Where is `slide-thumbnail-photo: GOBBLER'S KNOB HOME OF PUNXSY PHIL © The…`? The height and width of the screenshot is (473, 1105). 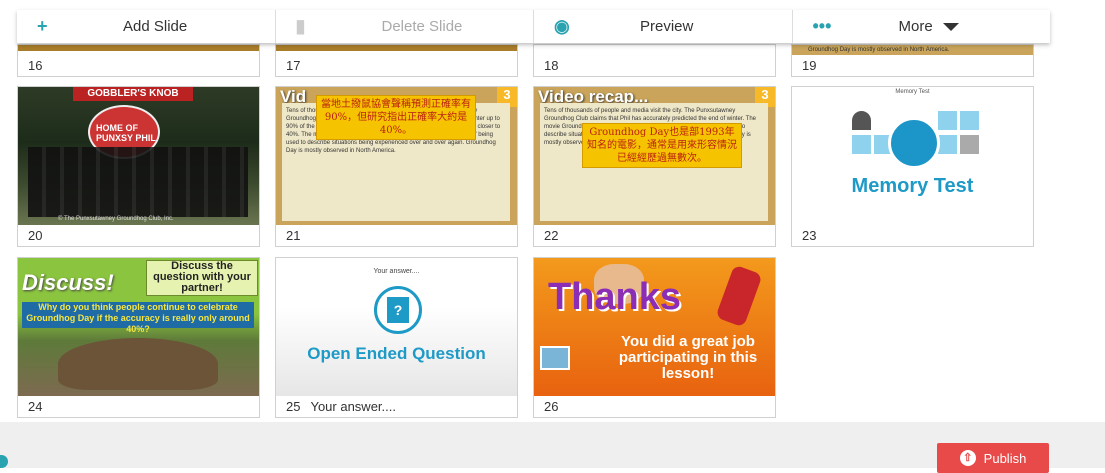 slide-thumbnail-photo: GOBBLER'S KNOB HOME OF PUNXSY PHIL © The… is located at coordinates (138, 156).